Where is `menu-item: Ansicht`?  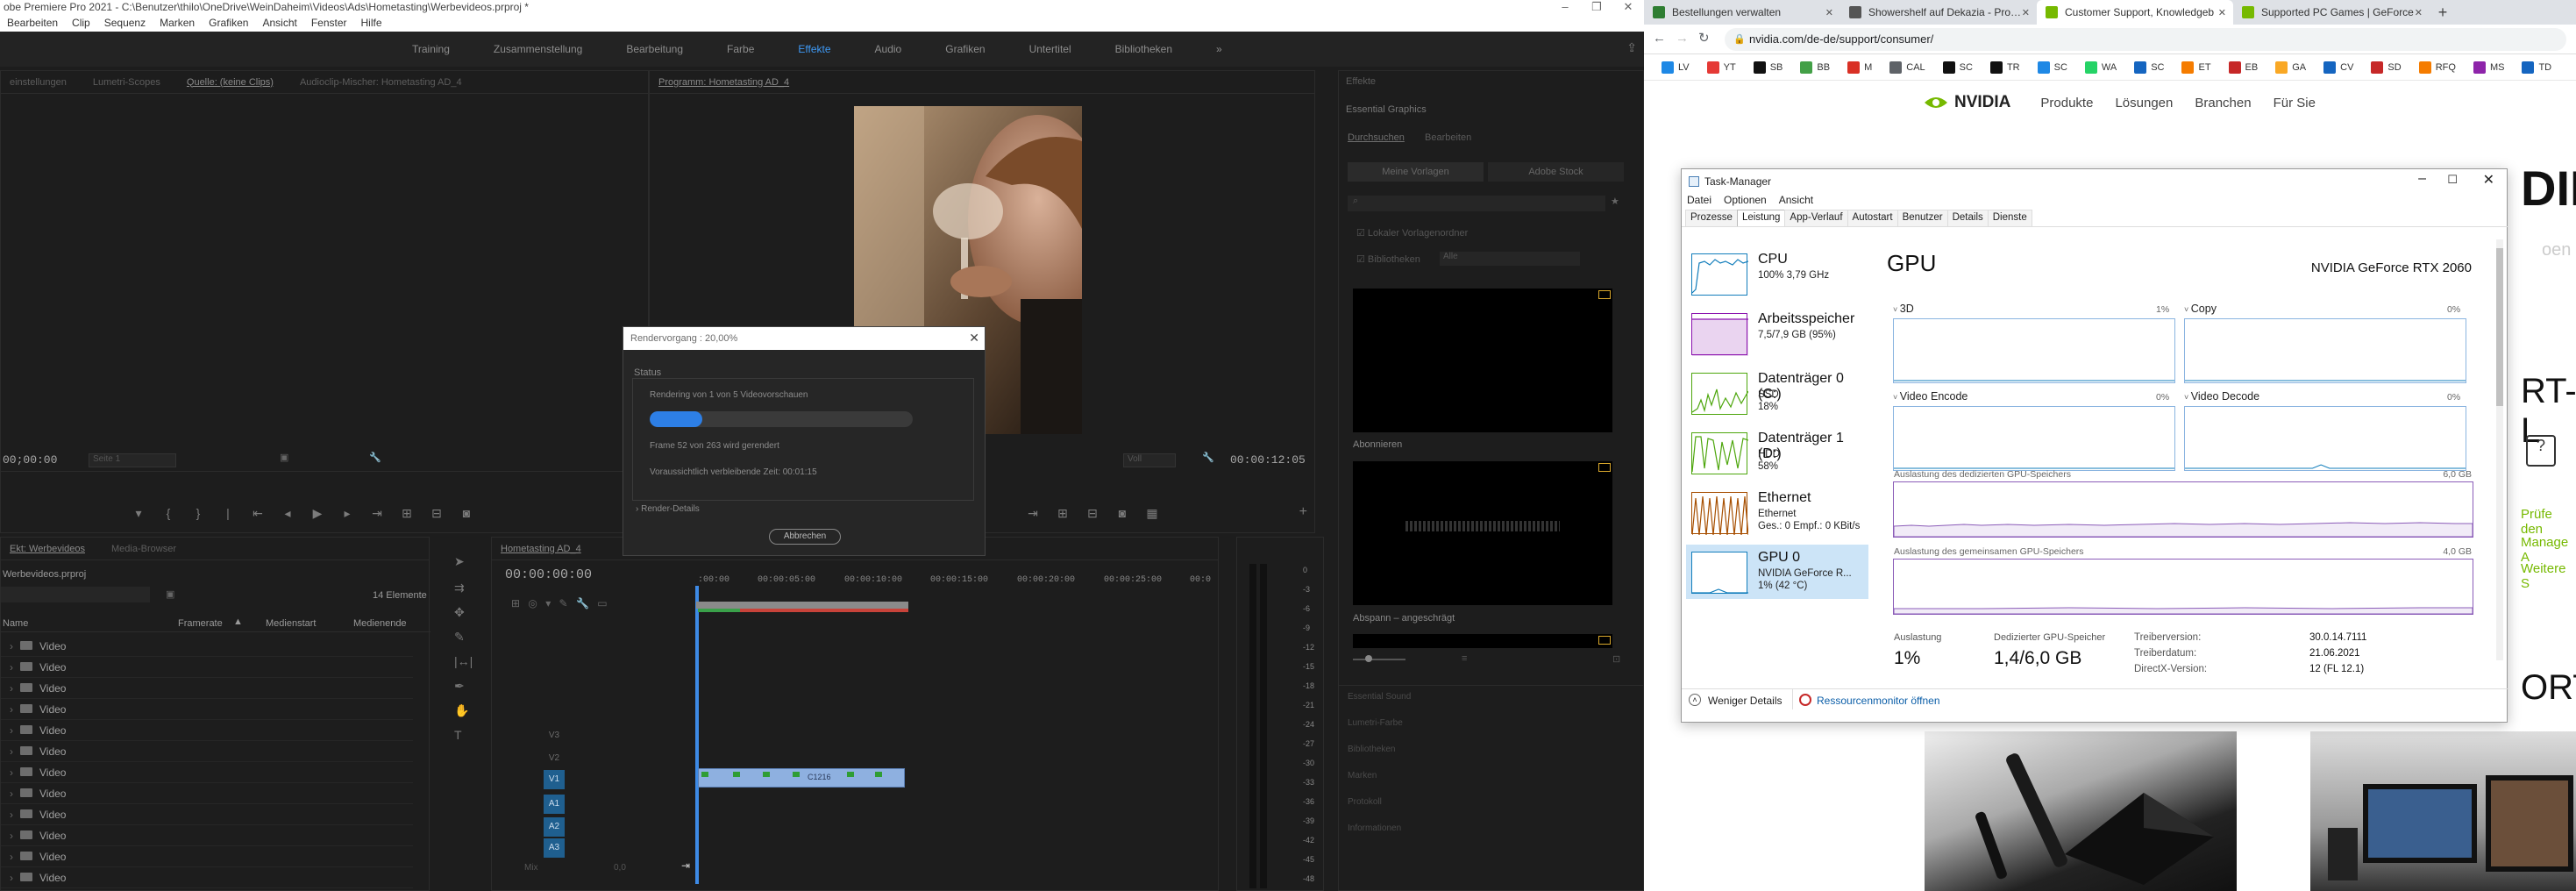
menu-item: Ansicht is located at coordinates (279, 24).